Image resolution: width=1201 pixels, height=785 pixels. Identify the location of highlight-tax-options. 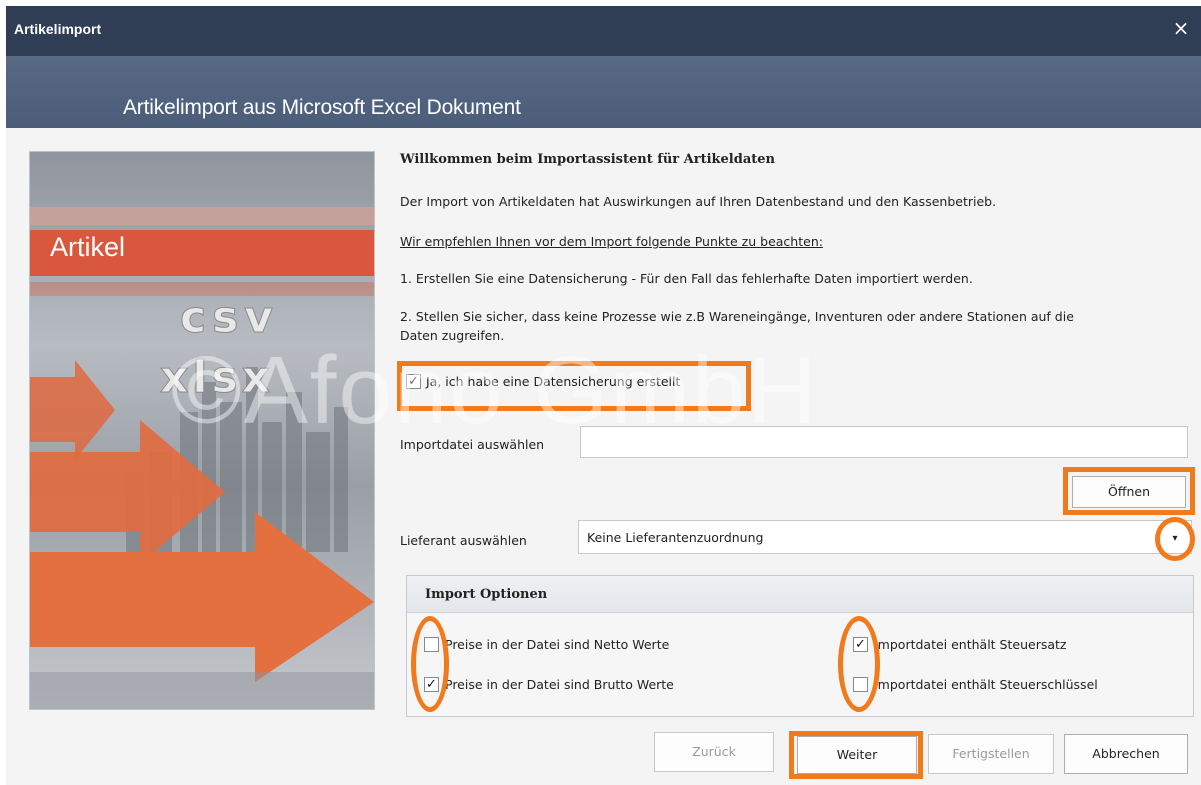
(859, 664).